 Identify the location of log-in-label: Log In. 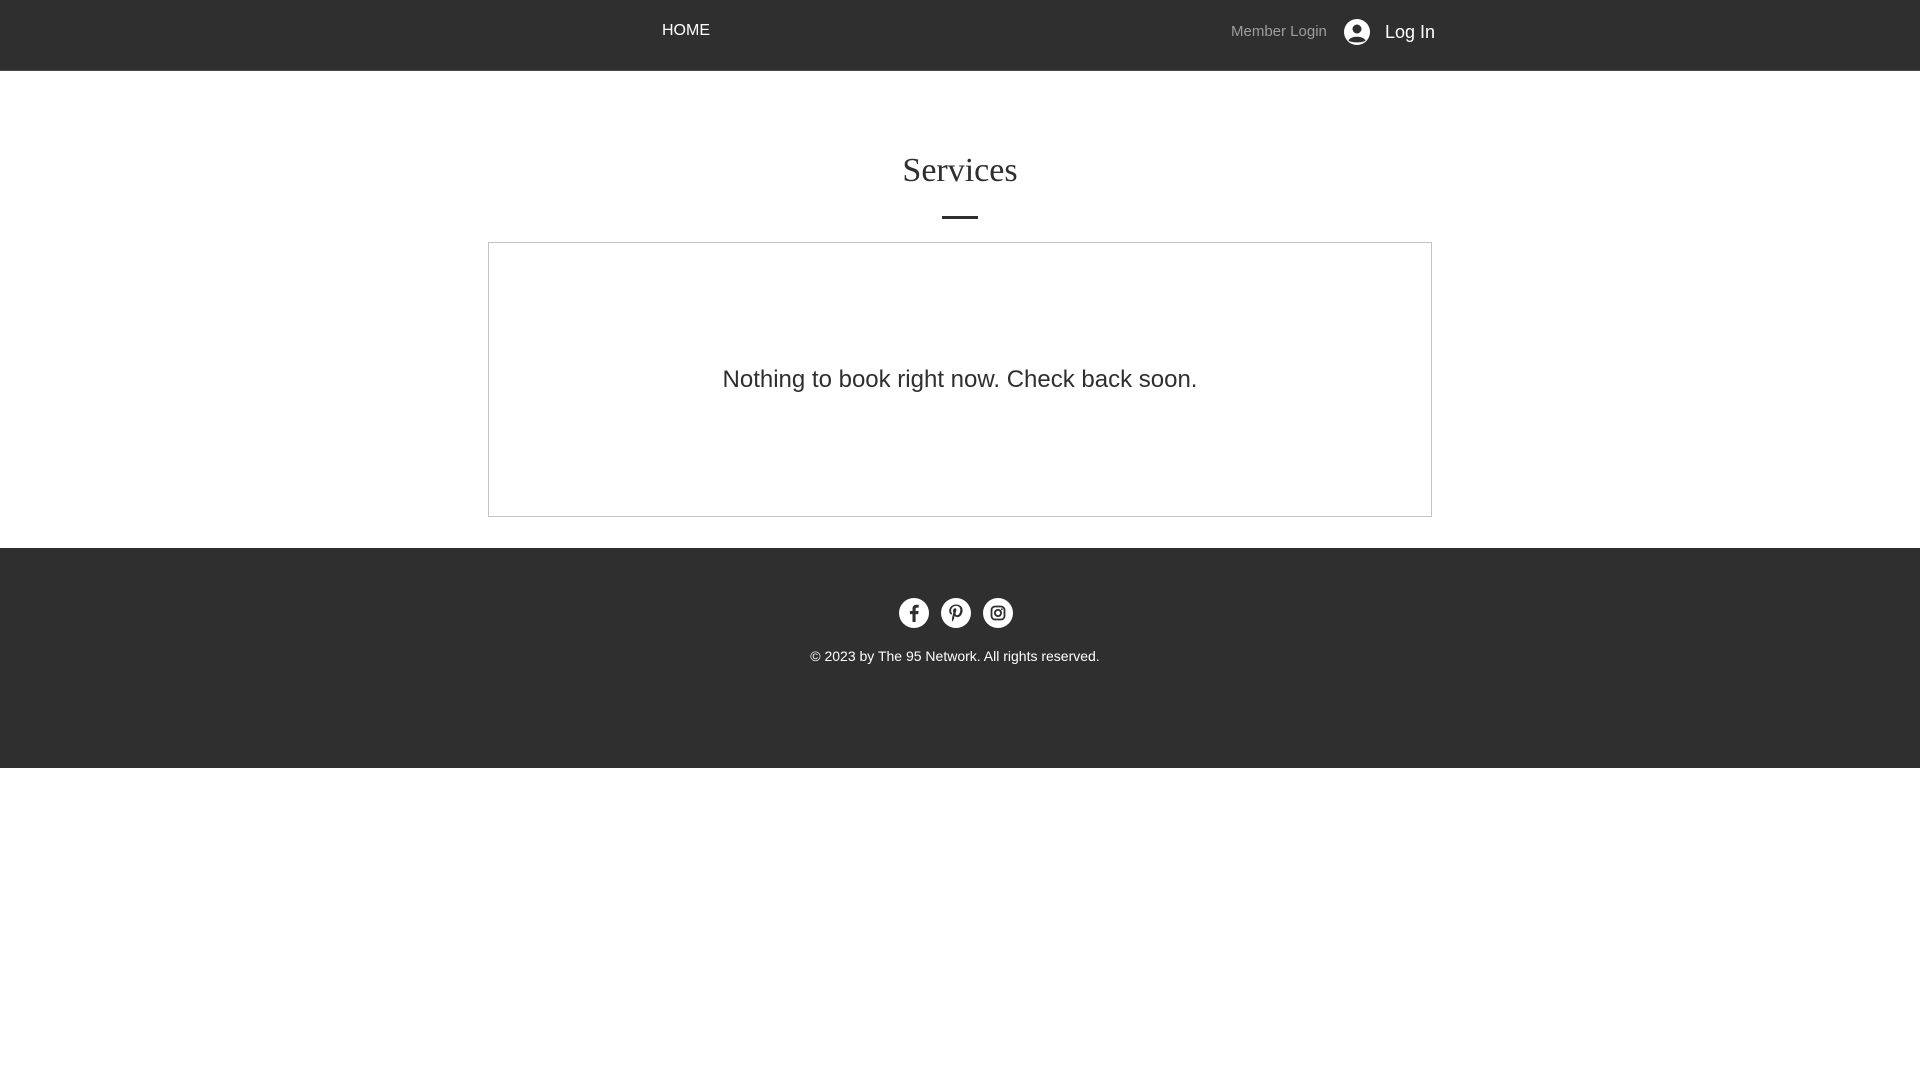
(1410, 31).